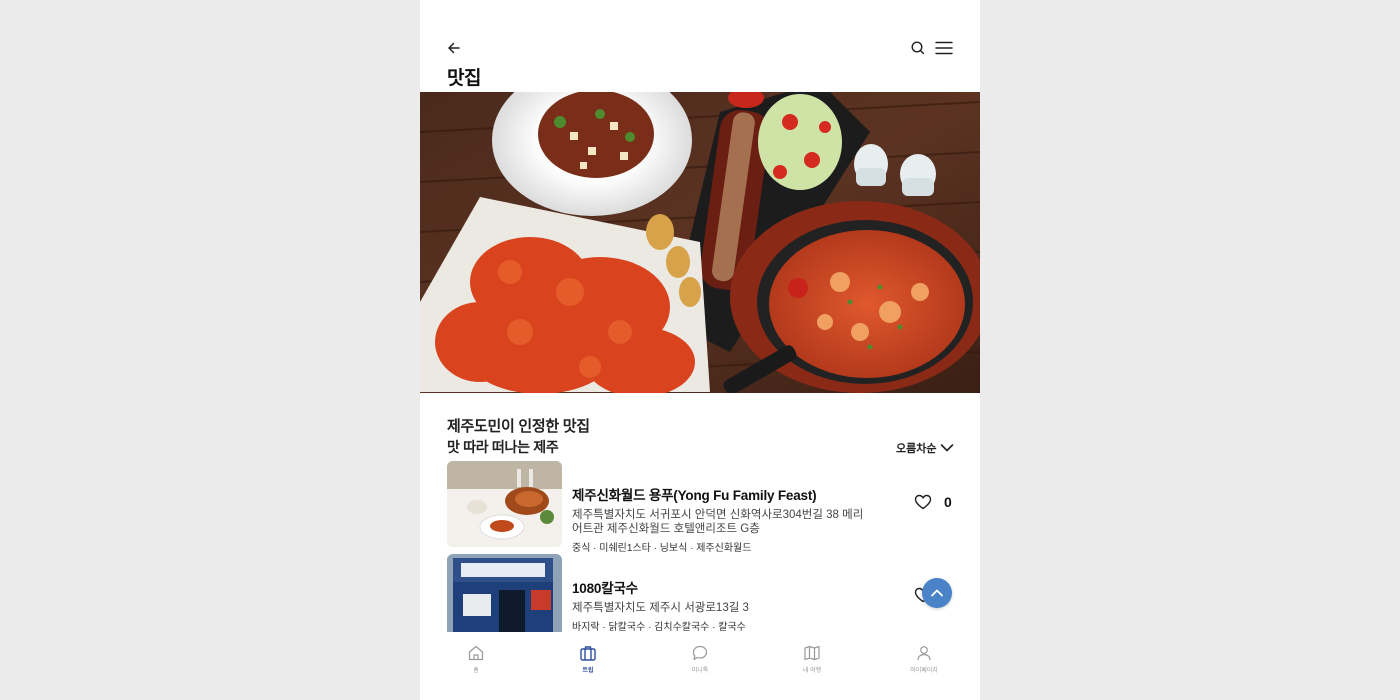  What do you see at coordinates (464, 78) in the screenshot?
I see `page-title: 맛집` at bounding box center [464, 78].